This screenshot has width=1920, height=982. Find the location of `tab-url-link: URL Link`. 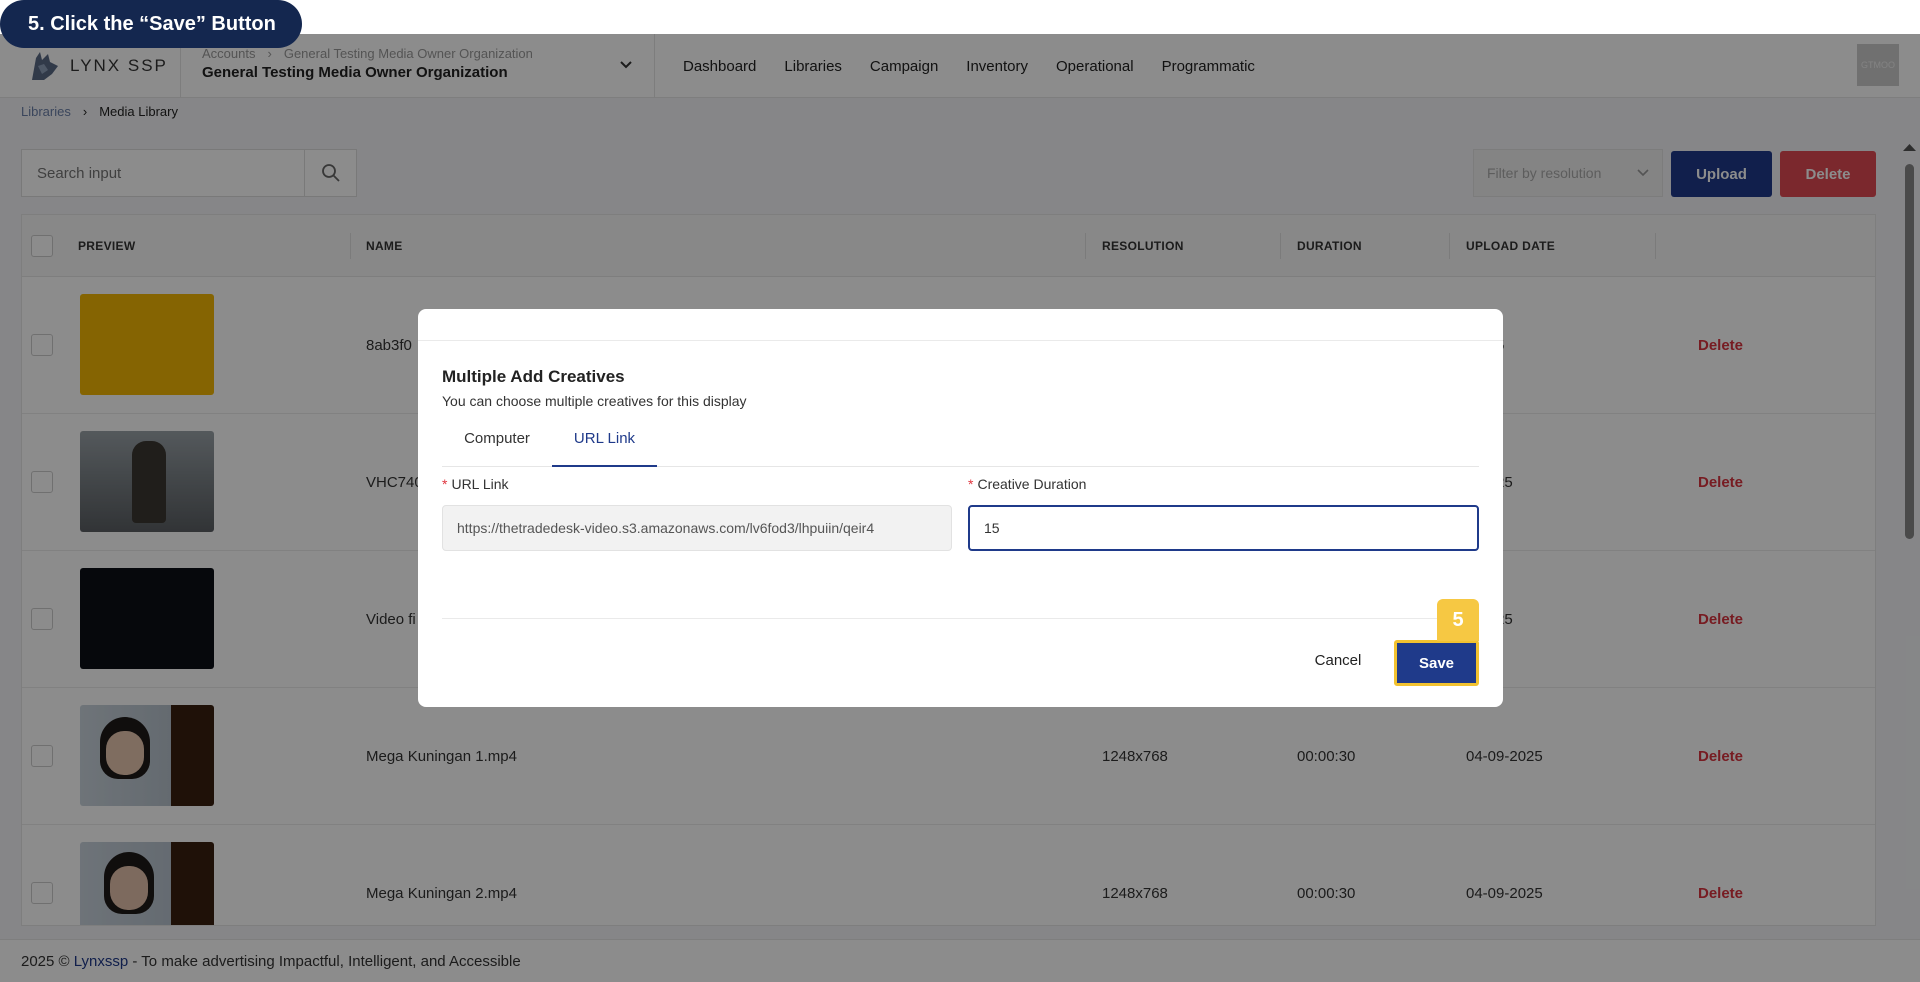

tab-url-link: URL Link is located at coordinates (604, 442).